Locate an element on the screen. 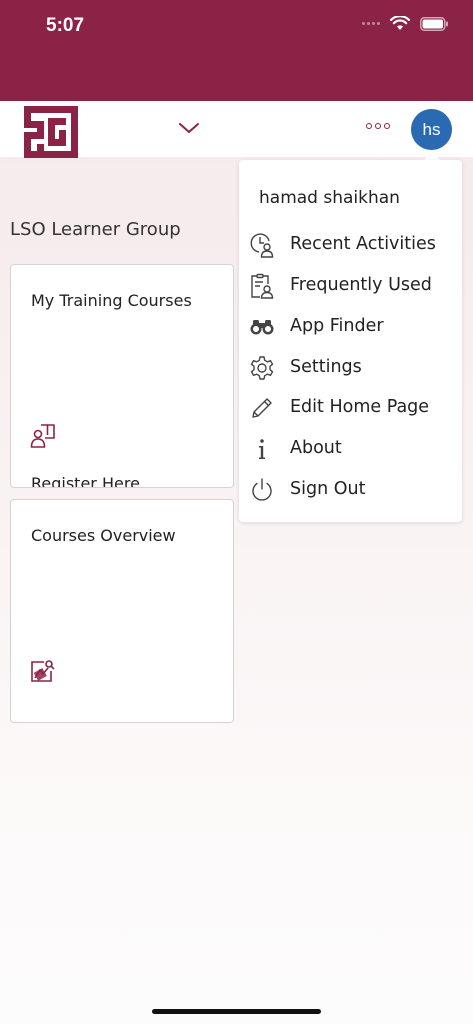  cellular-signal-icon is located at coordinates (371, 23).